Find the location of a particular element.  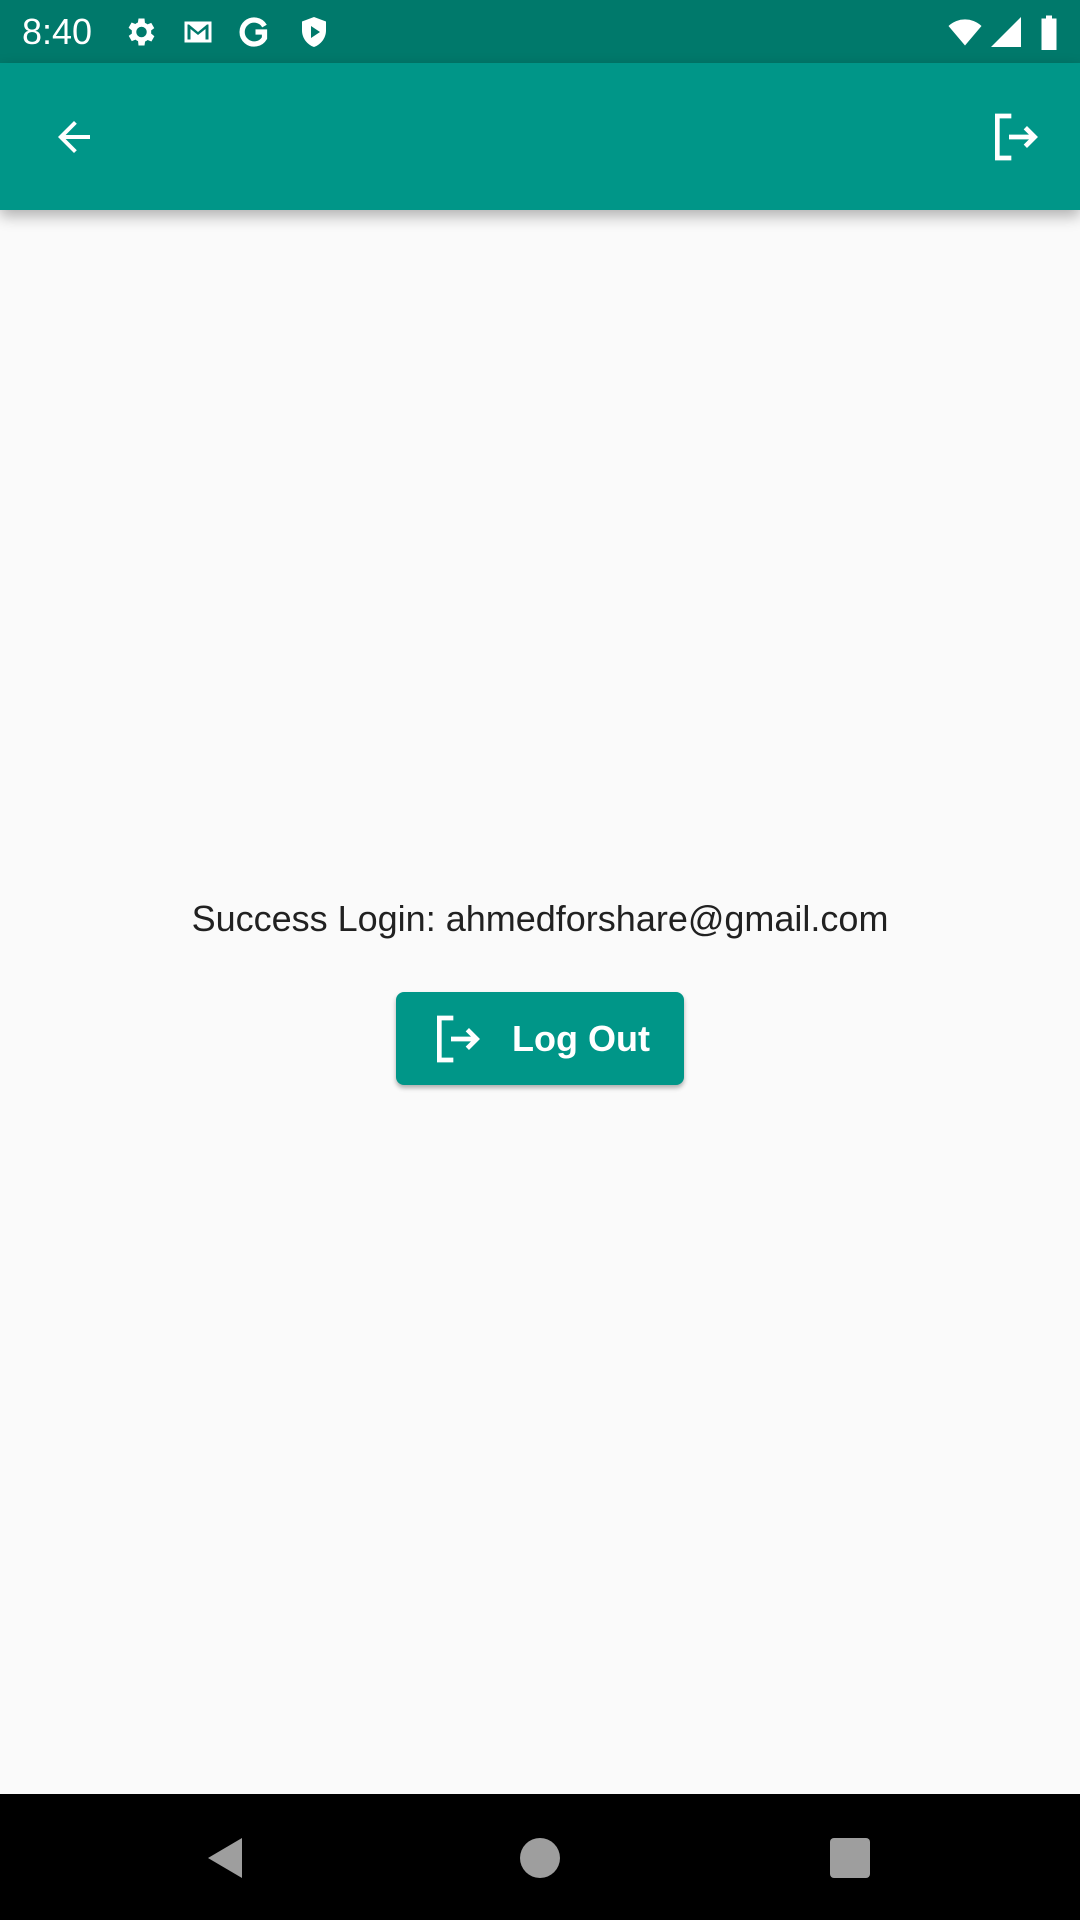

nav-back-icon is located at coordinates (226, 1858).